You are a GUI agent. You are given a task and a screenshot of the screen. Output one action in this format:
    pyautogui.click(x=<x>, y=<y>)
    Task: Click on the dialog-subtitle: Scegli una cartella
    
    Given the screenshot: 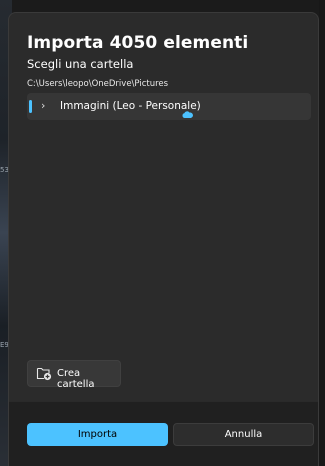 What is the action you would take?
    pyautogui.click(x=80, y=64)
    